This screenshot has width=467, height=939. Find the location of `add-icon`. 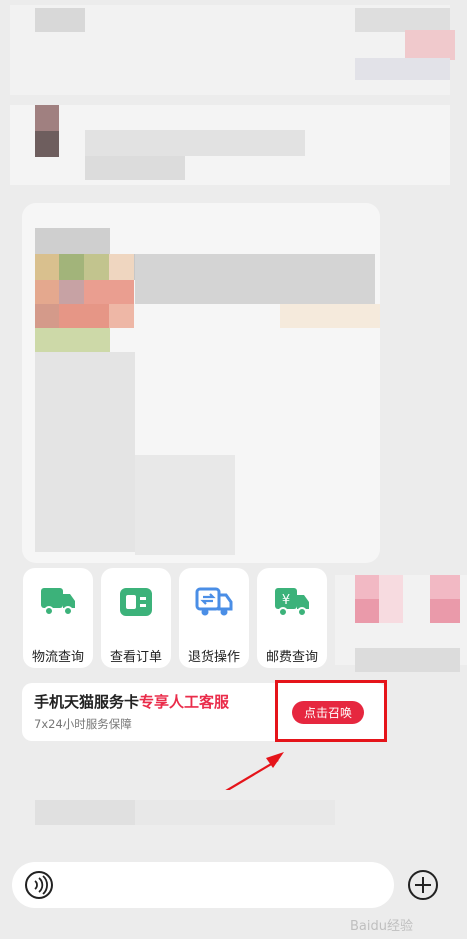

add-icon is located at coordinates (423, 885).